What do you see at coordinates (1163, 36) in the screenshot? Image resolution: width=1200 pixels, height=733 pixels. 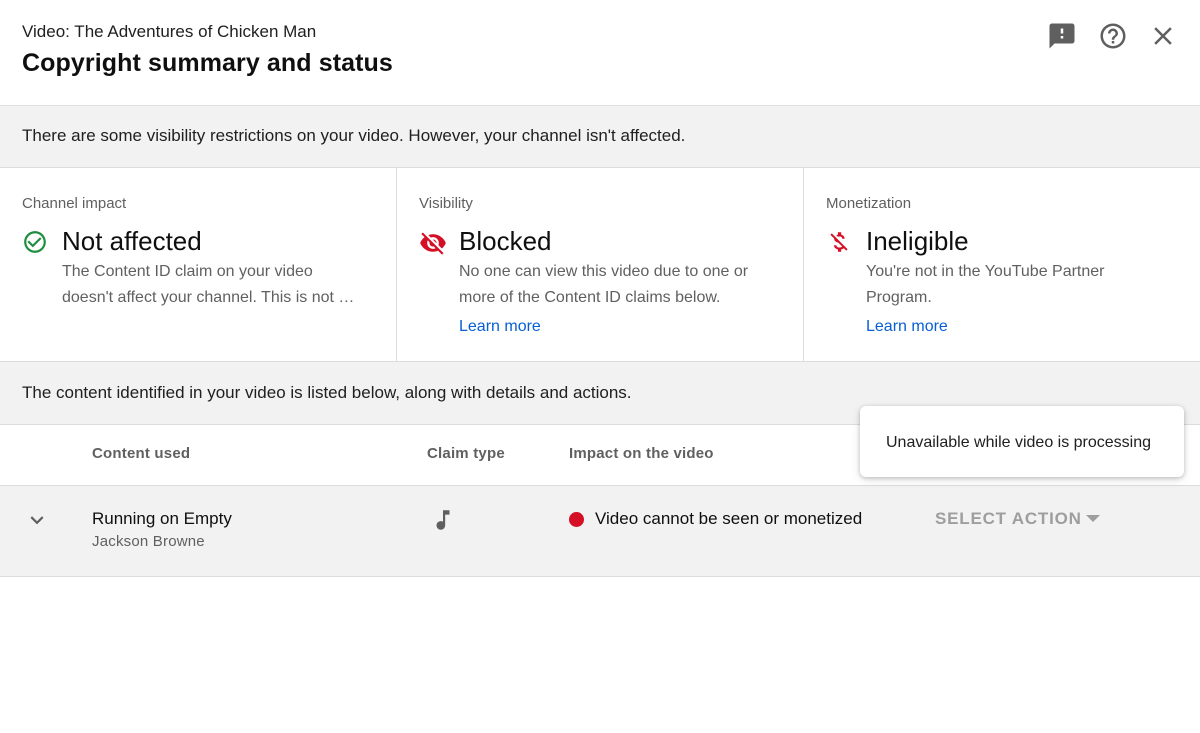 I see `close-icon` at bounding box center [1163, 36].